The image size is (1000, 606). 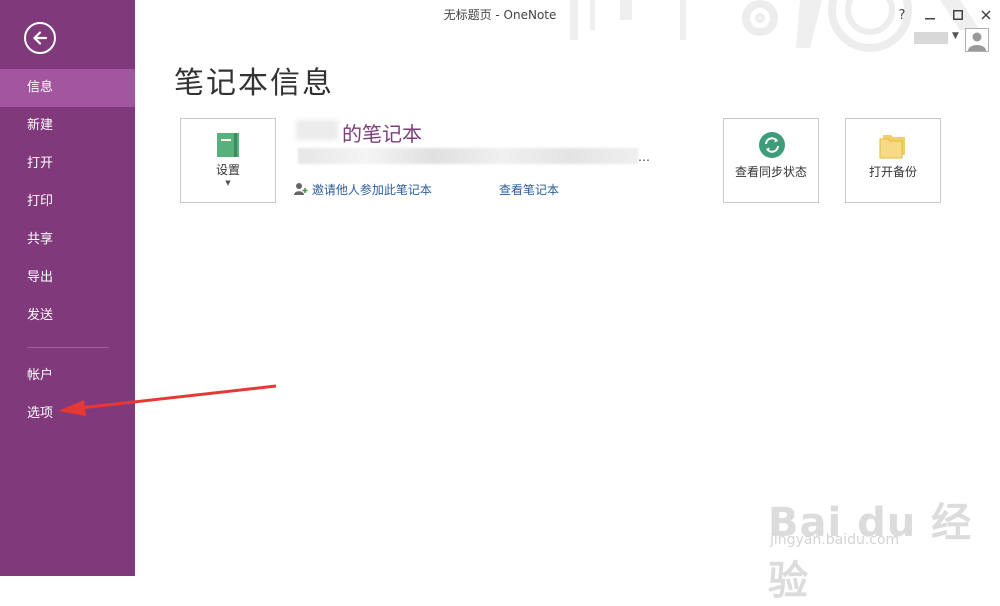 What do you see at coordinates (67, 278) in the screenshot?
I see `sidebar-item-export: 导出` at bounding box center [67, 278].